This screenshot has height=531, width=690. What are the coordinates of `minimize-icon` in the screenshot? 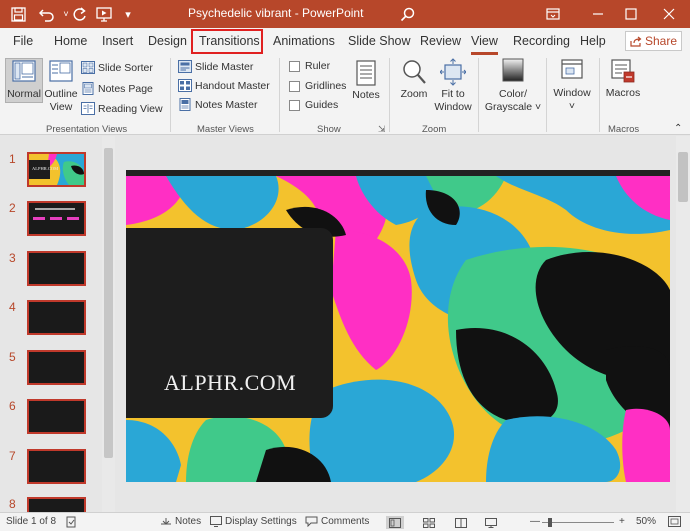 It's located at (598, 14).